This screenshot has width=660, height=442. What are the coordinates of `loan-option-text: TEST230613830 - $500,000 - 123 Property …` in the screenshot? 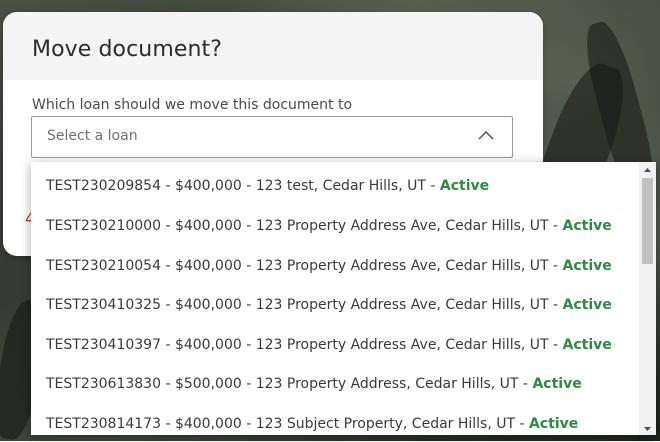 It's located at (289, 384).